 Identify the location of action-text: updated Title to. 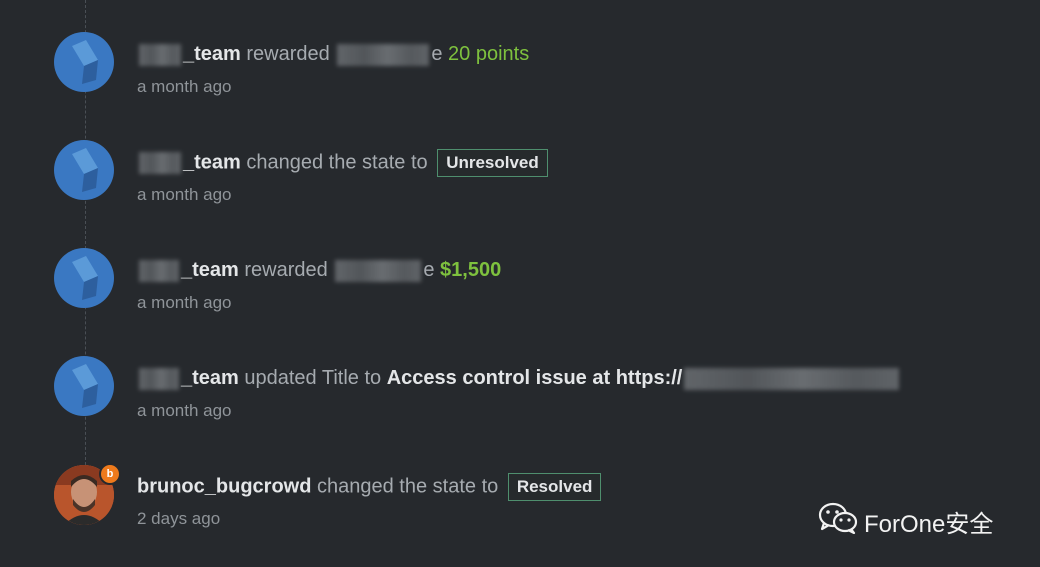
(313, 378).